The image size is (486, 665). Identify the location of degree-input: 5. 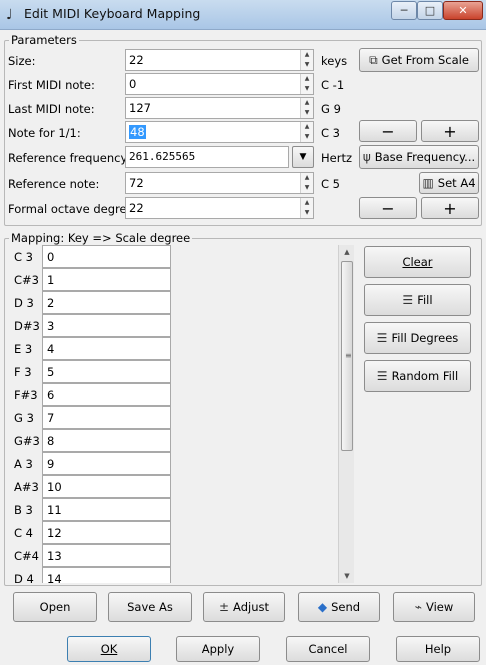
(106, 371).